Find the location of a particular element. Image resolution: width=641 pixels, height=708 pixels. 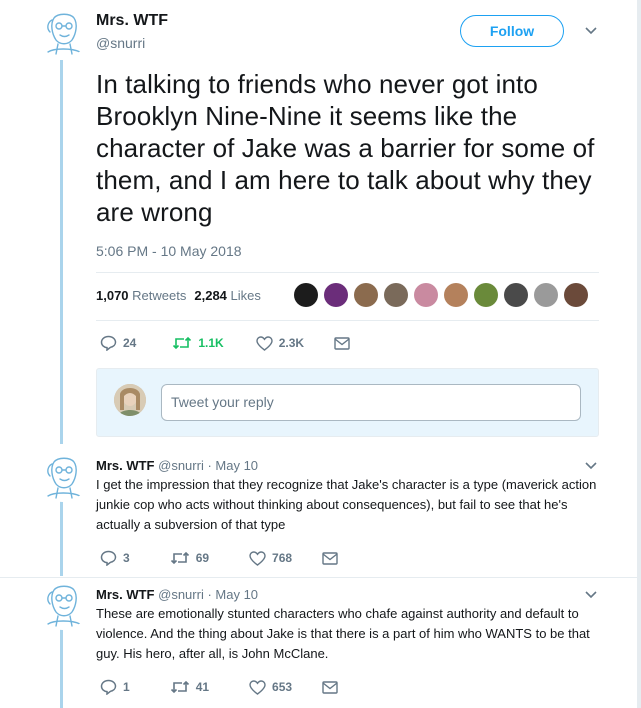

reply-action: 24 is located at coordinates (118, 343).